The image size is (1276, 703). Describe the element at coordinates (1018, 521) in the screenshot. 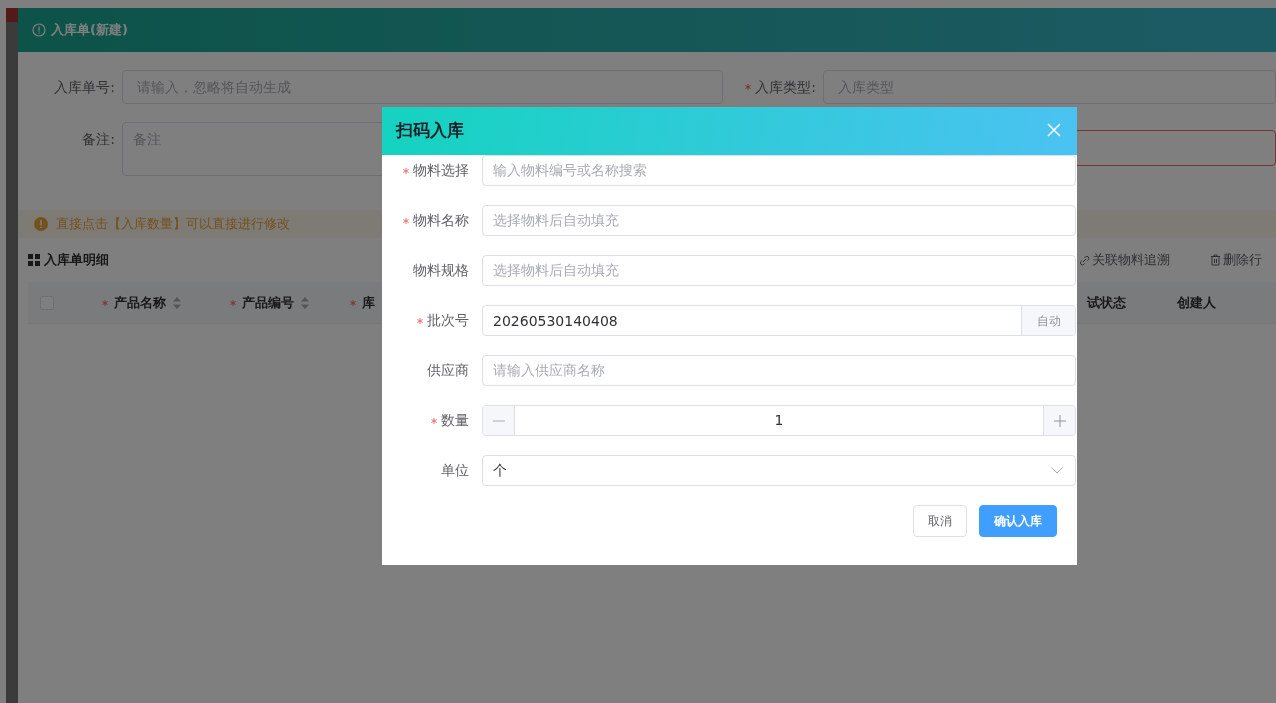

I see `confirm-button: 确认入库` at that location.